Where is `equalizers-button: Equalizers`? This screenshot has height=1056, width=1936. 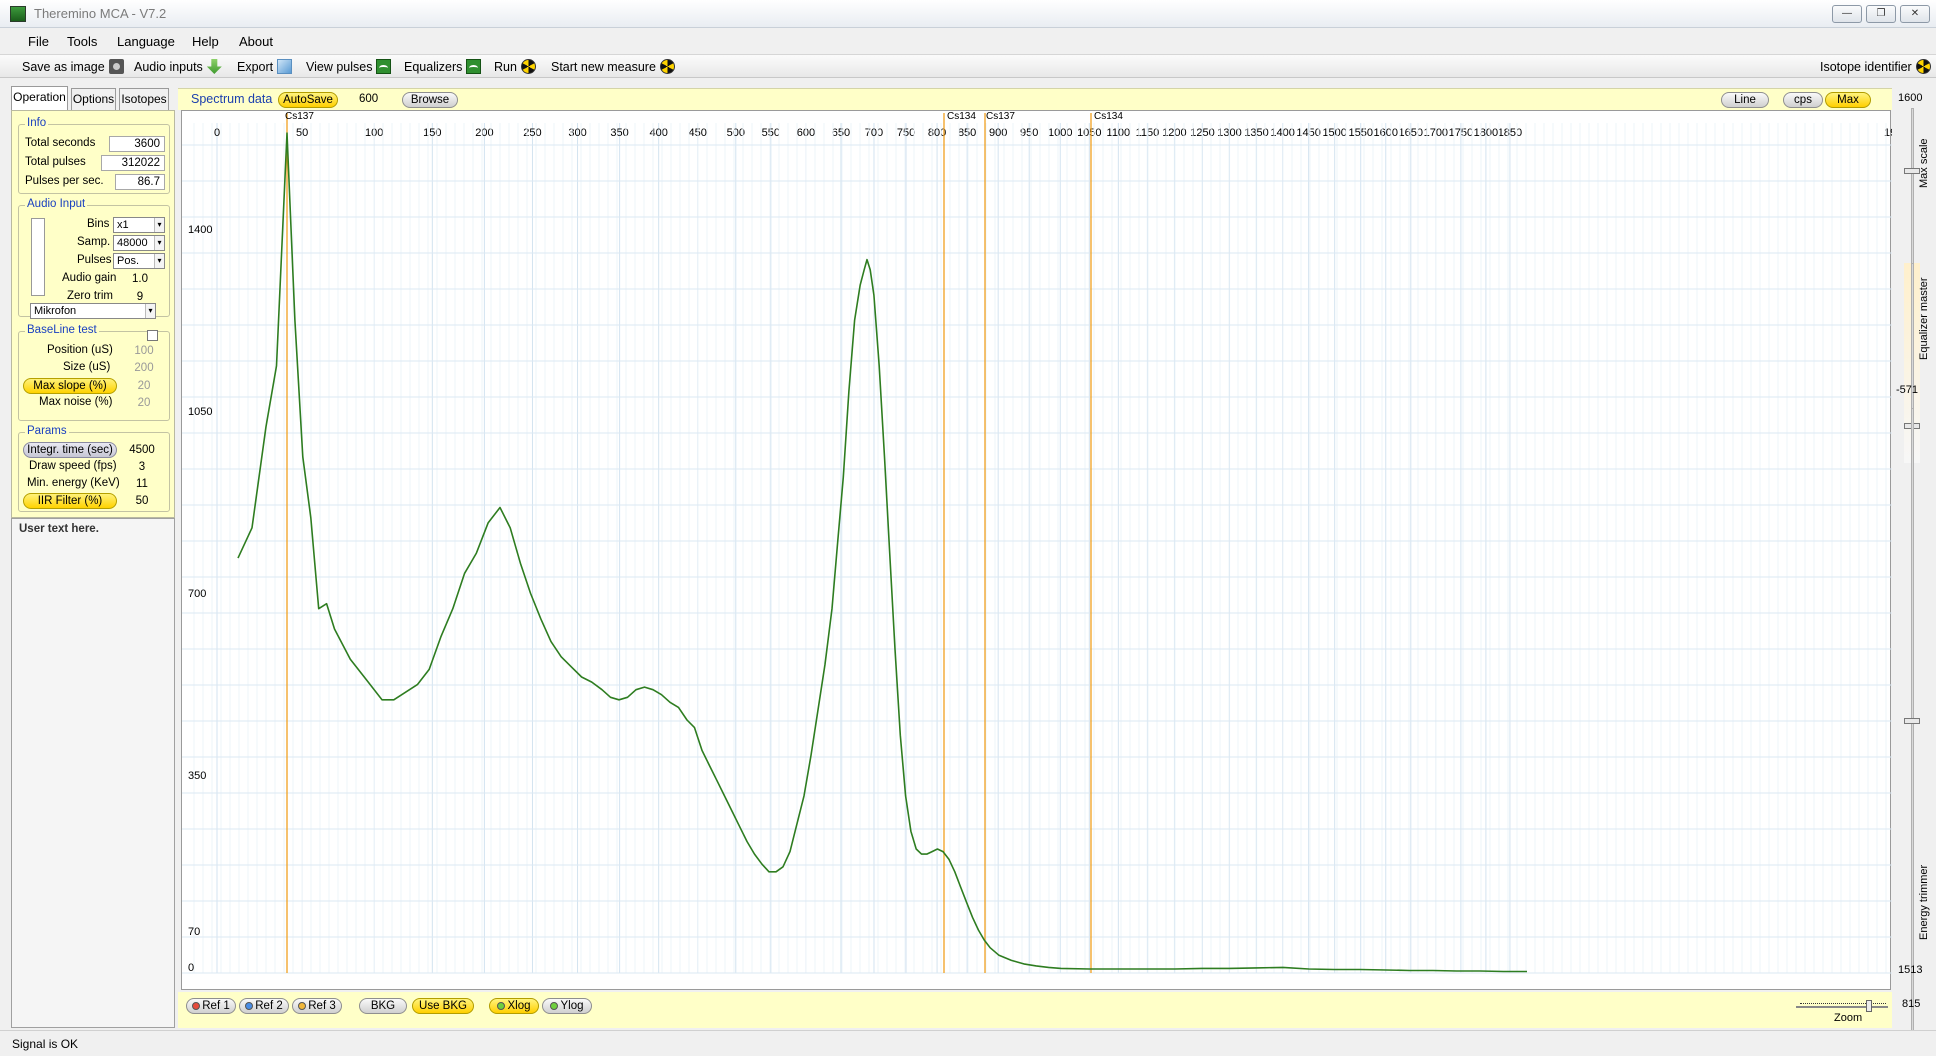
equalizers-button: Equalizers is located at coordinates (443, 66).